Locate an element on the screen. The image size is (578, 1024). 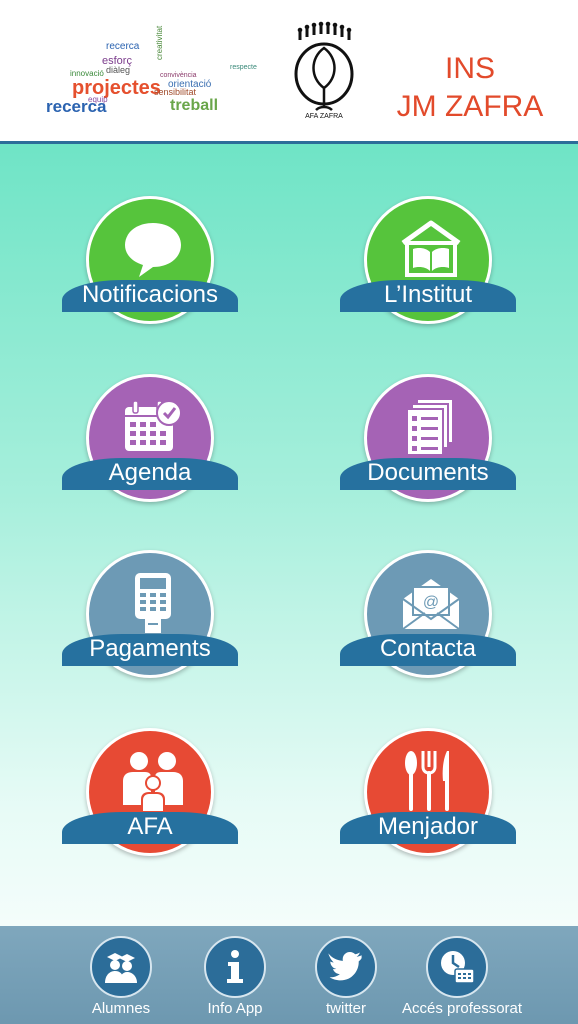
documents-icon is located at coordinates (430, 427).